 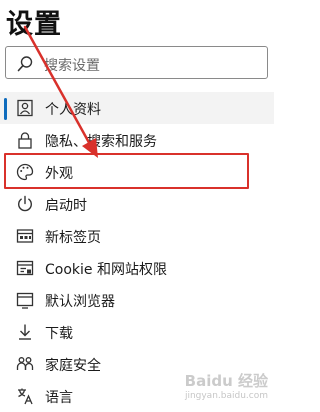 I want to click on nav-item-cookies: Cookie 和网站权限, so click(x=137, y=268).